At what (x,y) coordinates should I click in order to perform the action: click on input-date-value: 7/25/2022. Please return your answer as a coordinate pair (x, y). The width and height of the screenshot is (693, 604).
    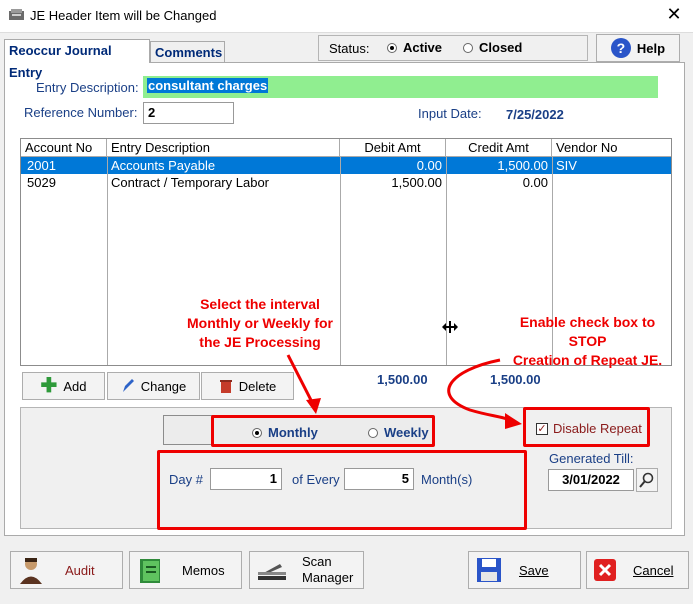
    Looking at the image, I should click on (535, 114).